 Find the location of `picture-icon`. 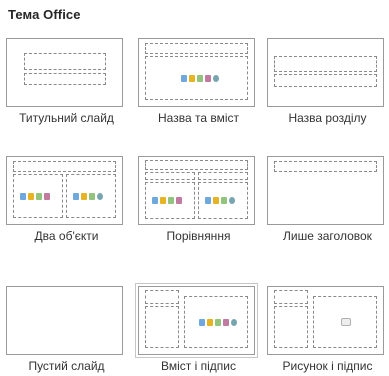

picture-icon is located at coordinates (346, 322).